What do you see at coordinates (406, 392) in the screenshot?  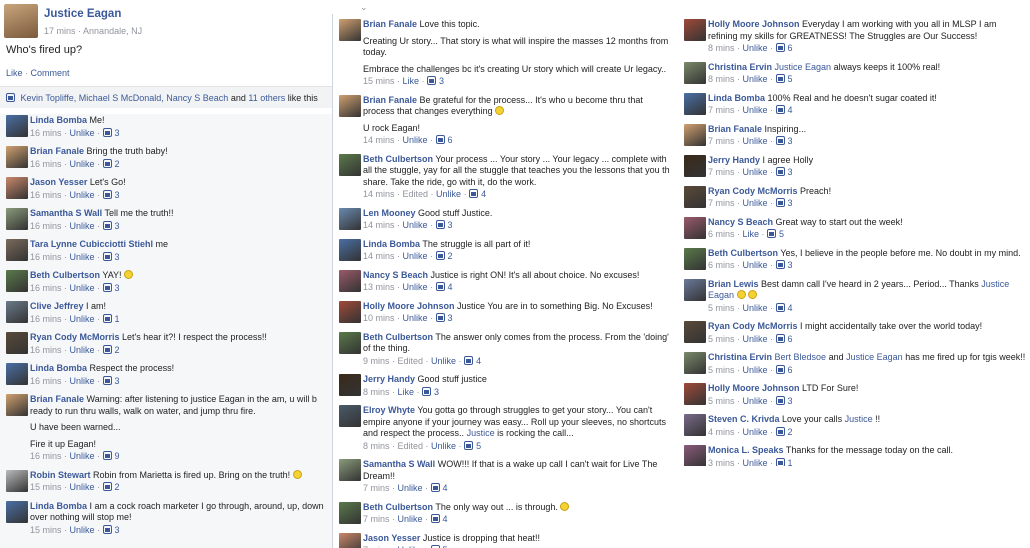 I see `like-toggle: Like` at bounding box center [406, 392].